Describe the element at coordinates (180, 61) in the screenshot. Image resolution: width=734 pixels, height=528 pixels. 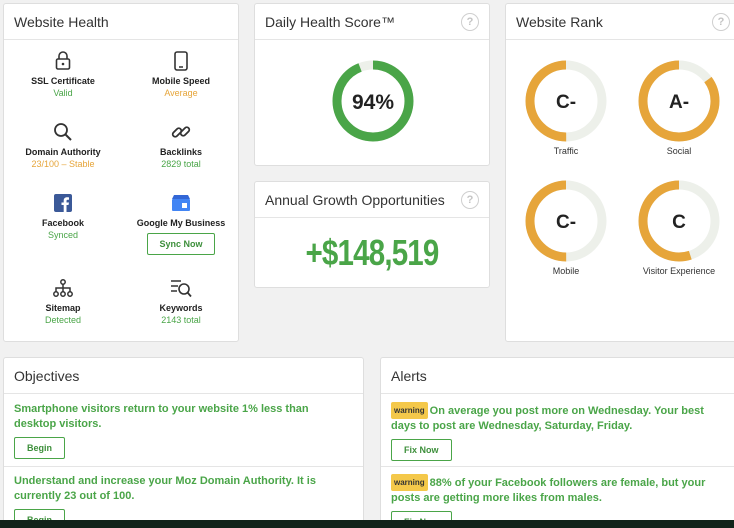
I see `mobile-icon` at that location.